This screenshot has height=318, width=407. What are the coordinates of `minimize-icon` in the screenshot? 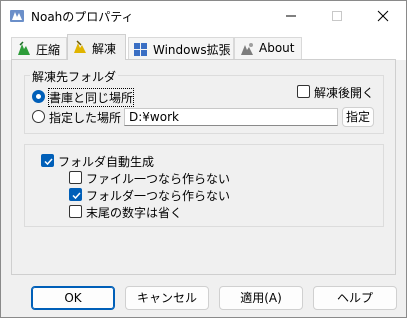 It's located at (291, 16).